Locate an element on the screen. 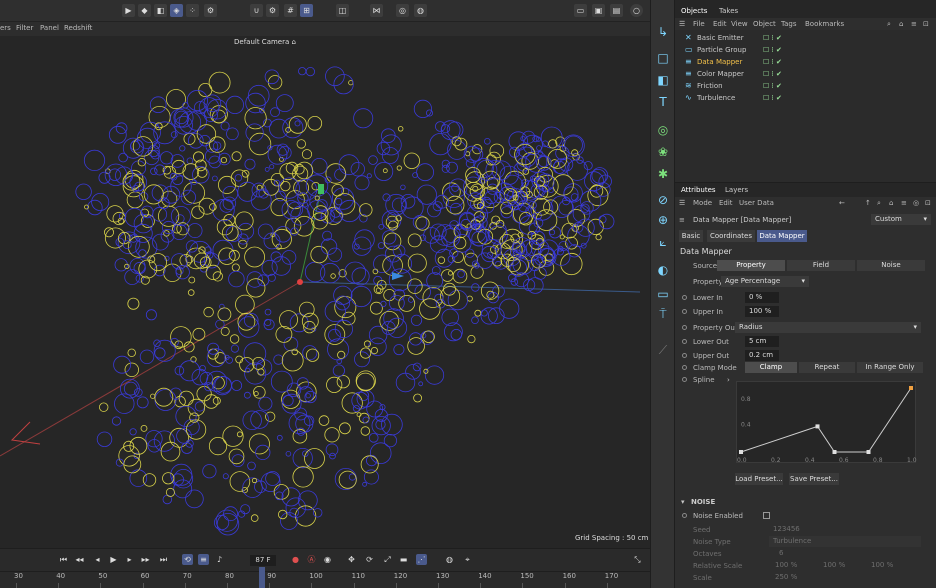 The image size is (936, 588). hamburger-icon: ☰ is located at coordinates (682, 203).